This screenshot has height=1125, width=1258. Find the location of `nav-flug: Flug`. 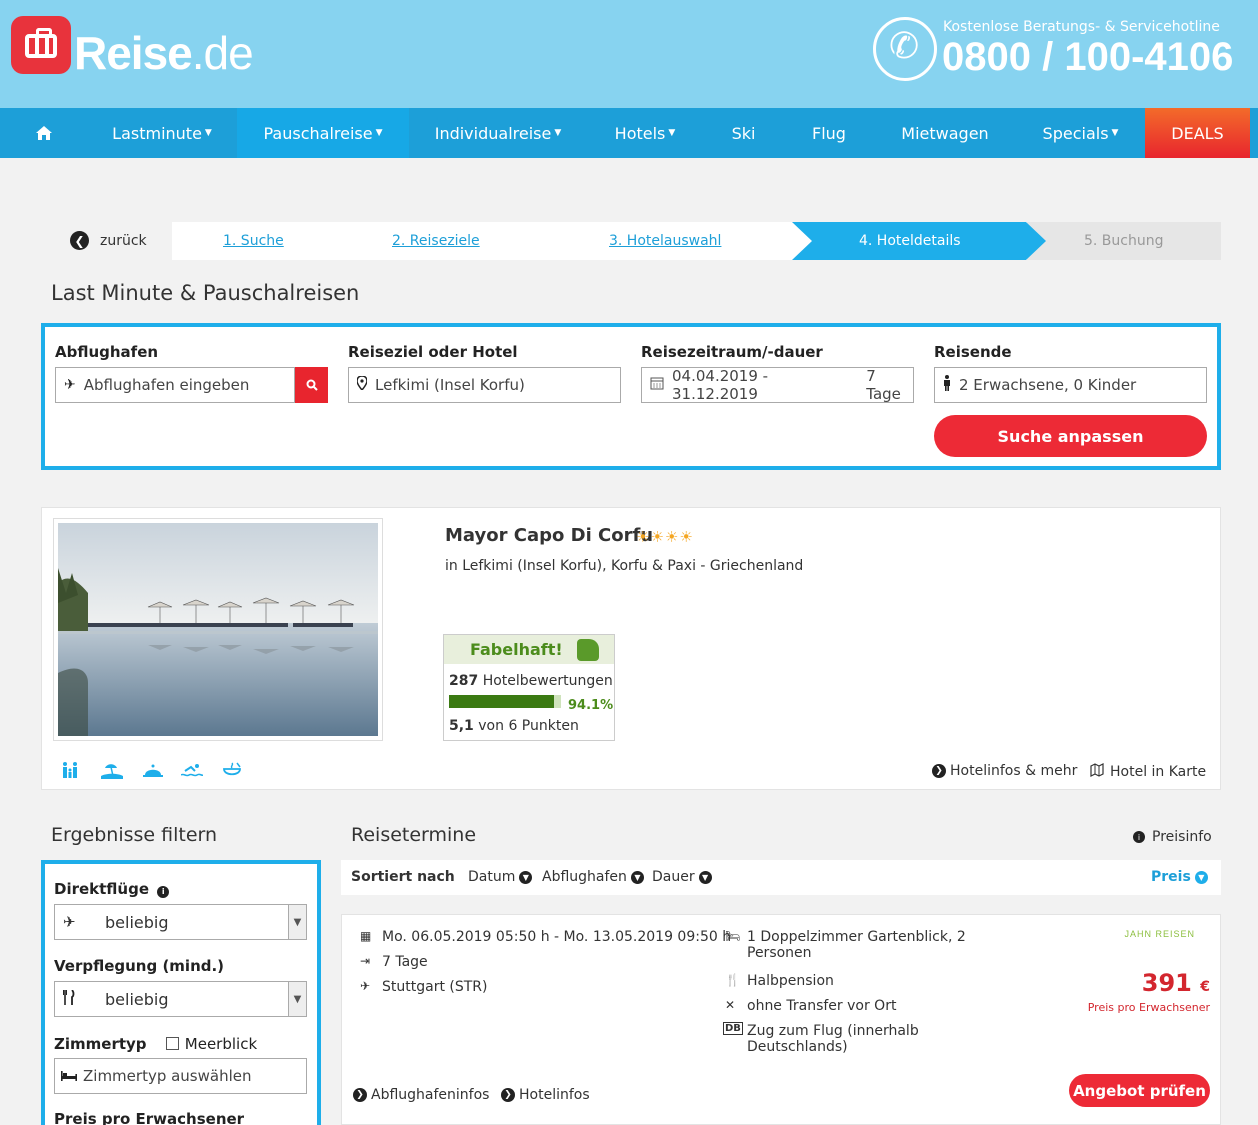

nav-flug: Flug is located at coordinates (829, 133).